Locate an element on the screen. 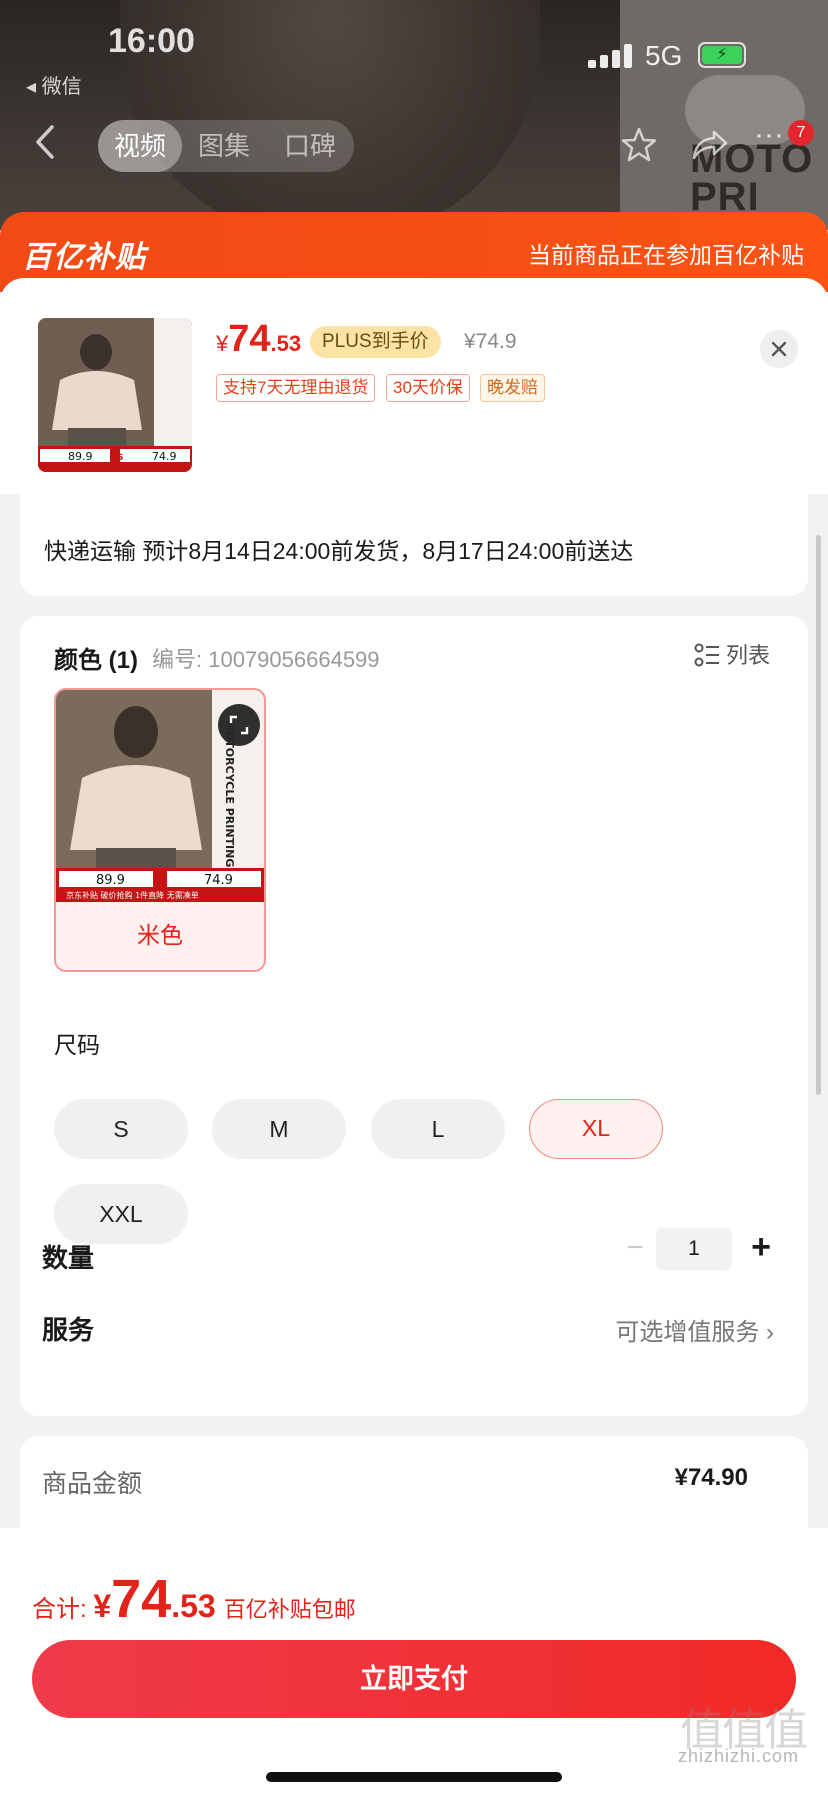  signal-icon is located at coordinates (610, 56).